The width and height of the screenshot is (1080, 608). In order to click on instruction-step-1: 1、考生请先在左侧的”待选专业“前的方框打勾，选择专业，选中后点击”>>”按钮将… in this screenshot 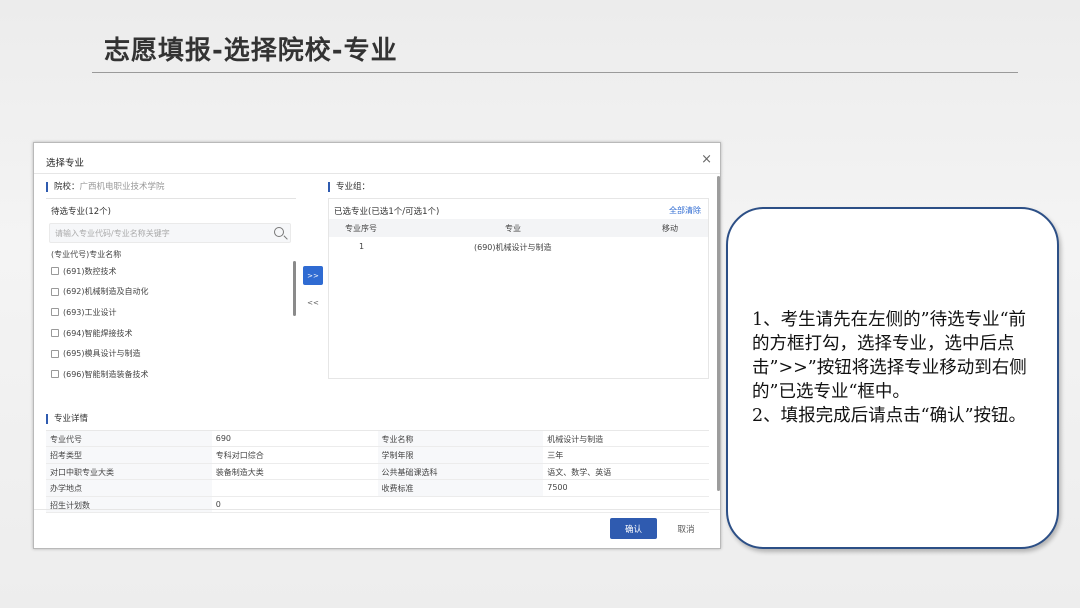, I will do `click(889, 356)`.